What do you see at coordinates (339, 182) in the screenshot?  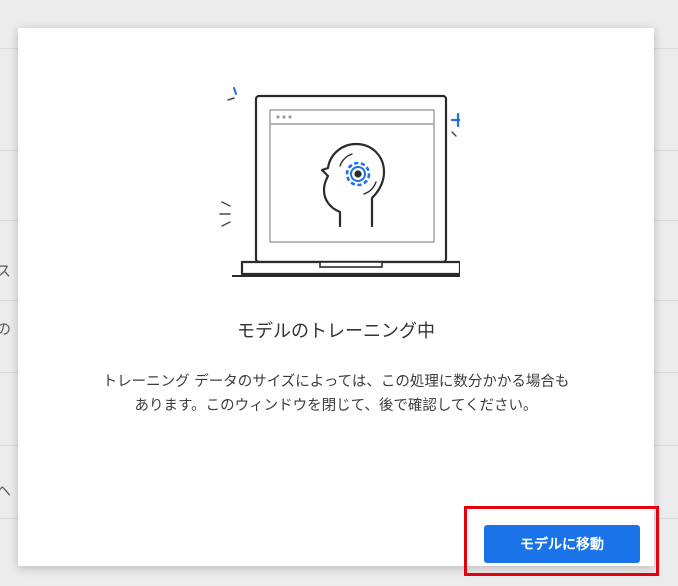 I see `laptop-head-gear-illustration-icon` at bounding box center [339, 182].